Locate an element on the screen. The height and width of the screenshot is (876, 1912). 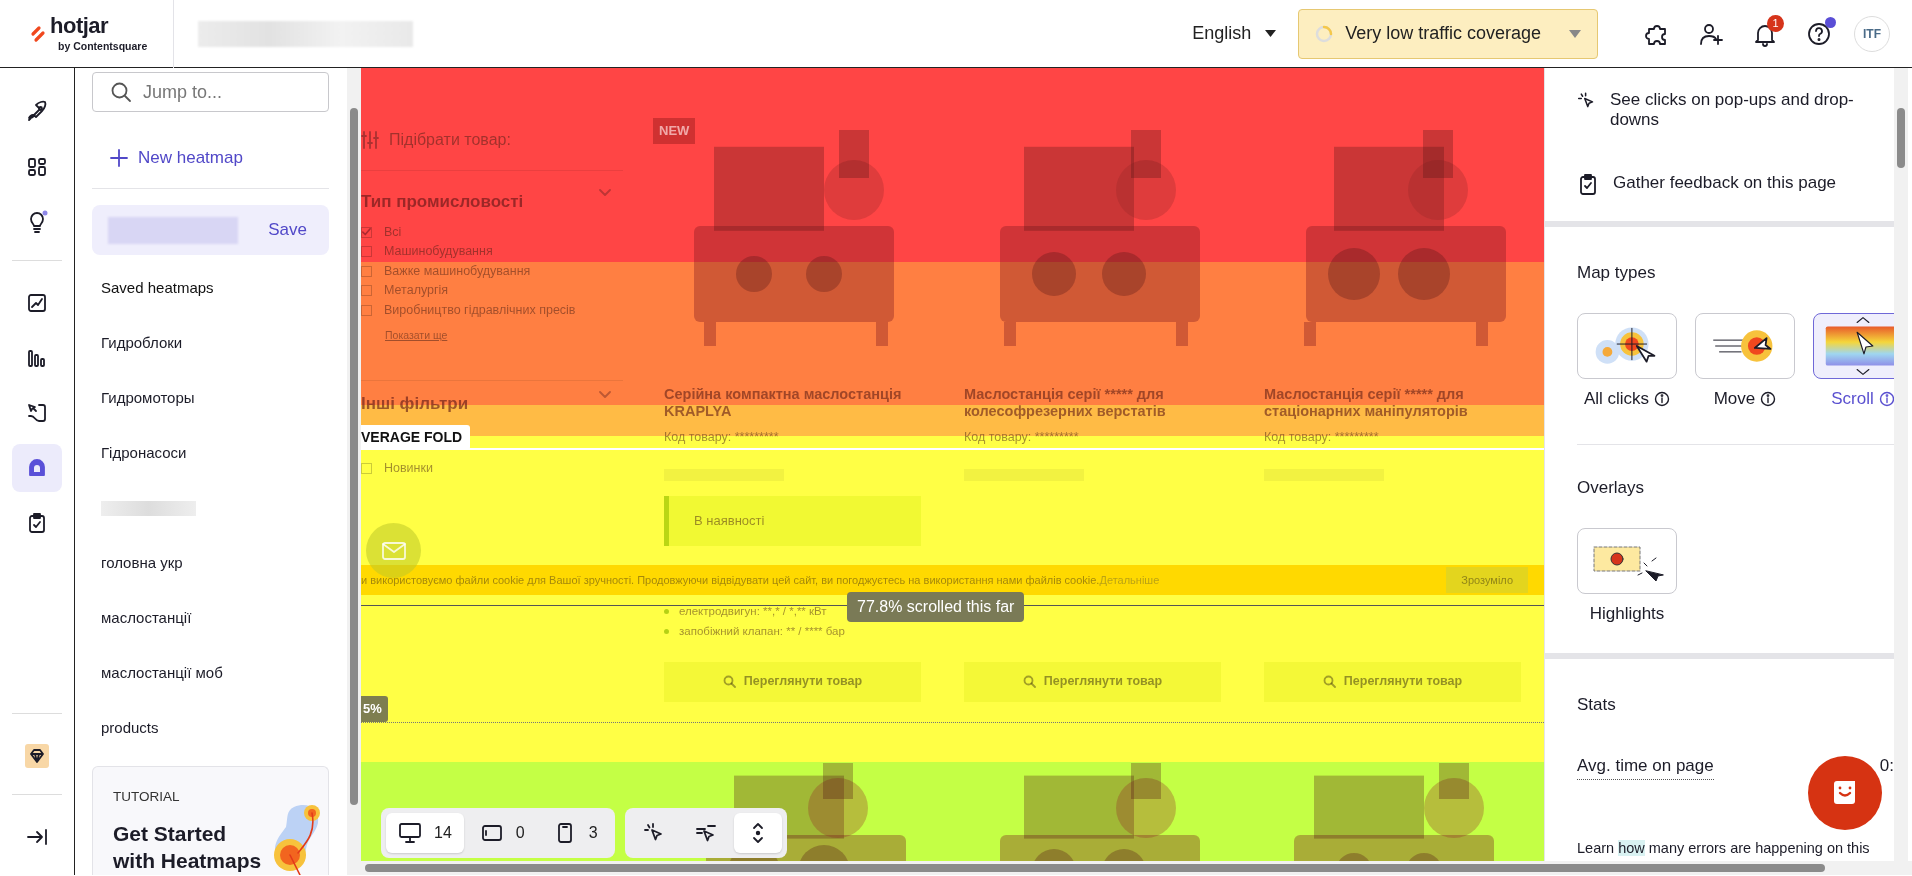
status-dot is located at coordinates (1830, 22).